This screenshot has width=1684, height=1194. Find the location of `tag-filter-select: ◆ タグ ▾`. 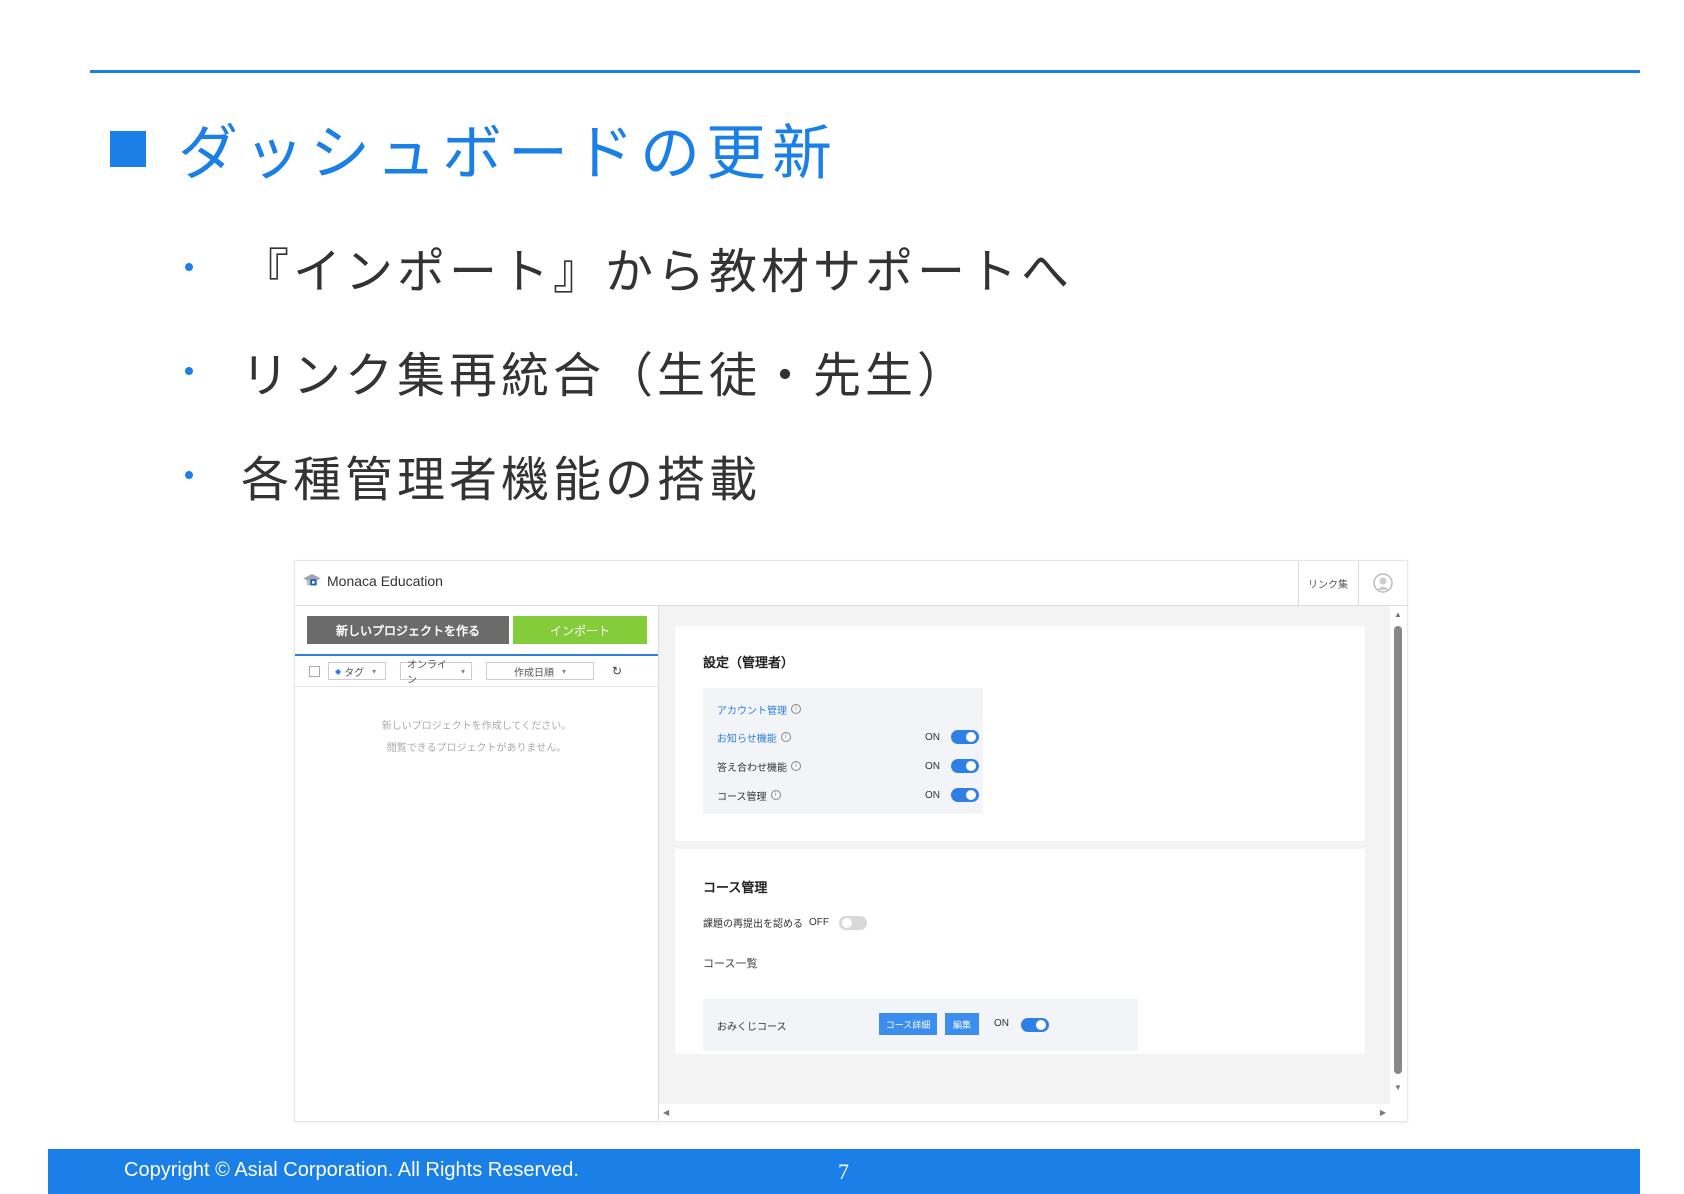

tag-filter-select: ◆ タグ ▾ is located at coordinates (357, 671).